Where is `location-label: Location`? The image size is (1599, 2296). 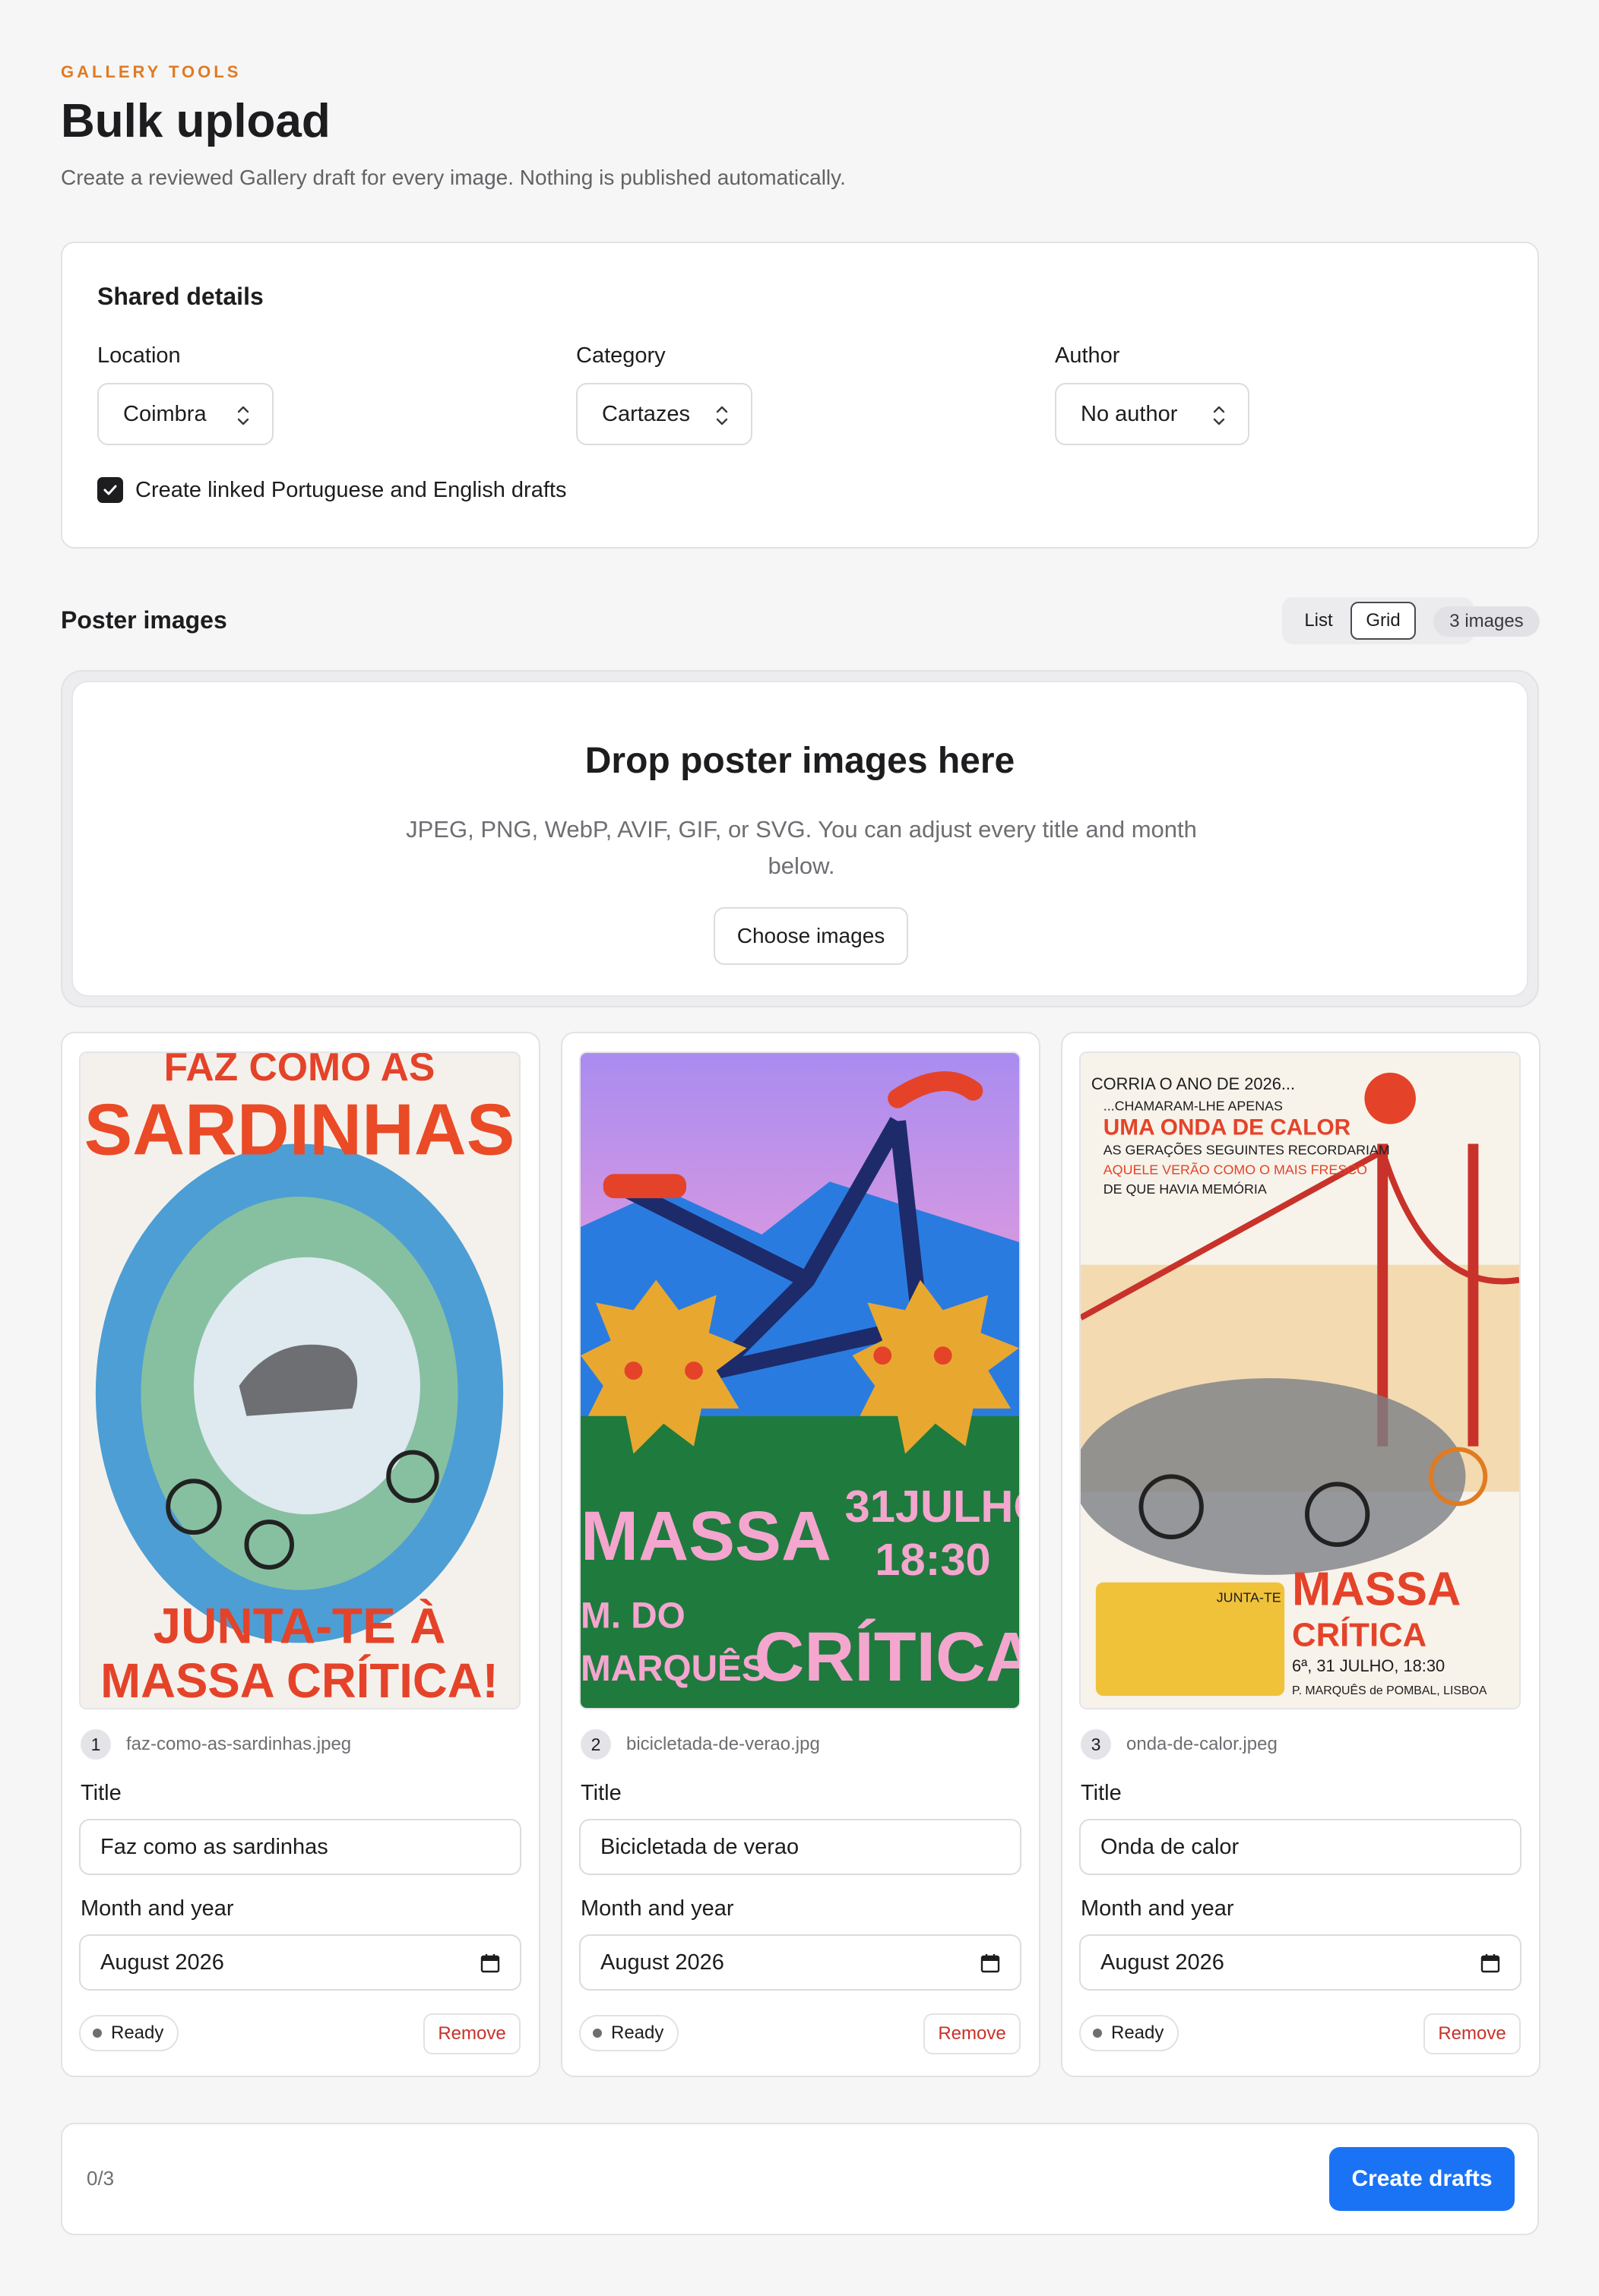 location-label: Location is located at coordinates (139, 355).